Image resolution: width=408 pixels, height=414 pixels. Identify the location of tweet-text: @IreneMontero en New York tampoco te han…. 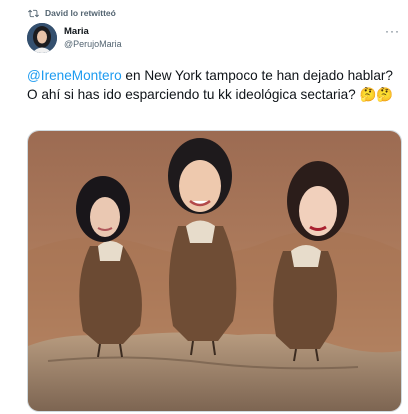
(213, 85).